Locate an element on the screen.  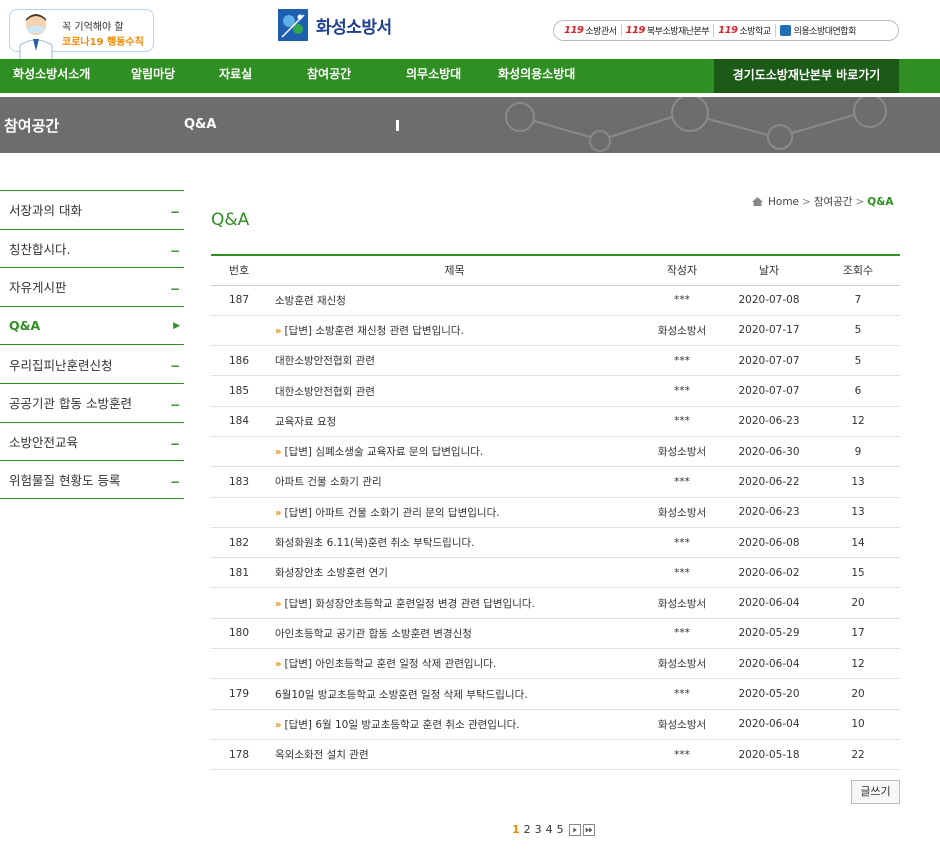
sidebar-item-praise: 칭찬합시다. − is located at coordinates (92, 248).